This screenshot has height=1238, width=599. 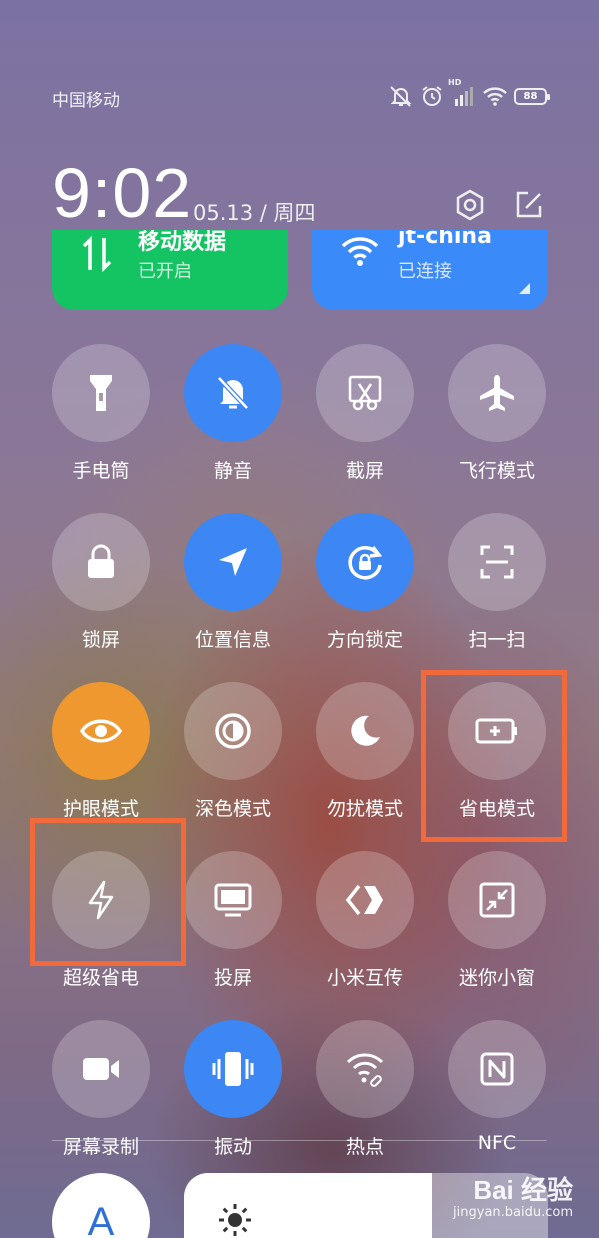 I want to click on tile-mini-window: 迷你小窗, so click(x=497, y=920).